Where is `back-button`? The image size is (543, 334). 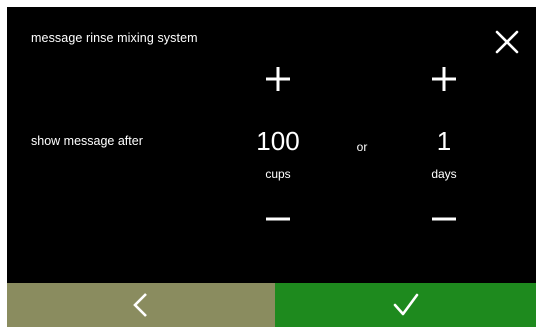
back-button is located at coordinates (141, 305).